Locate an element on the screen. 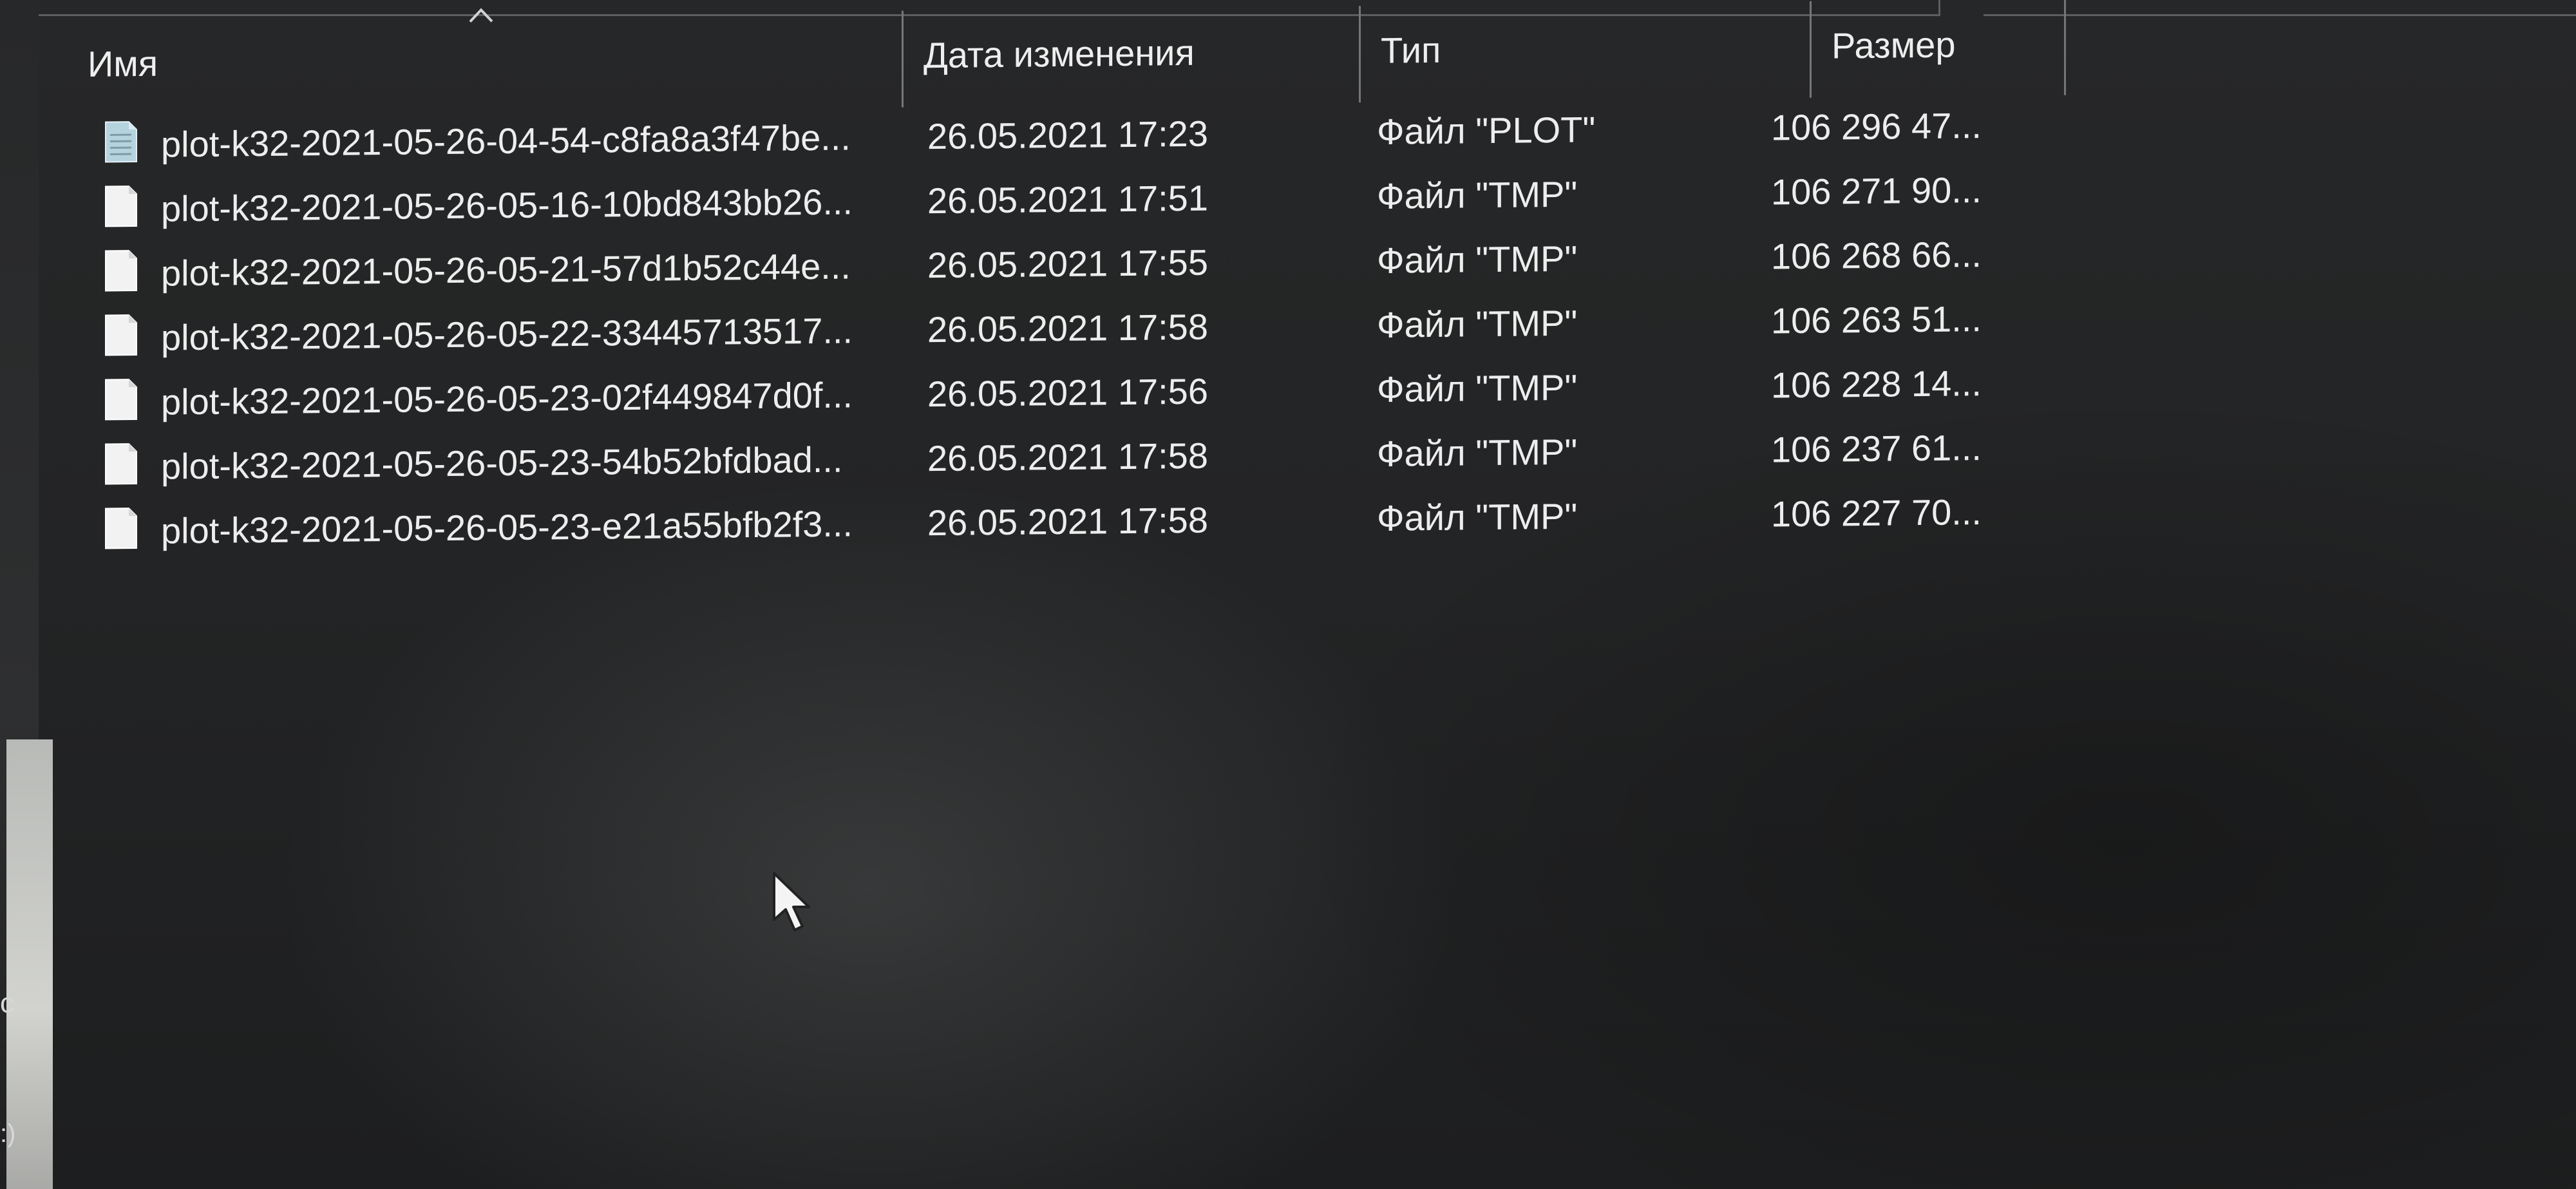 This screenshot has width=2576, height=1189. chevron-up-icon is located at coordinates (481, 15).